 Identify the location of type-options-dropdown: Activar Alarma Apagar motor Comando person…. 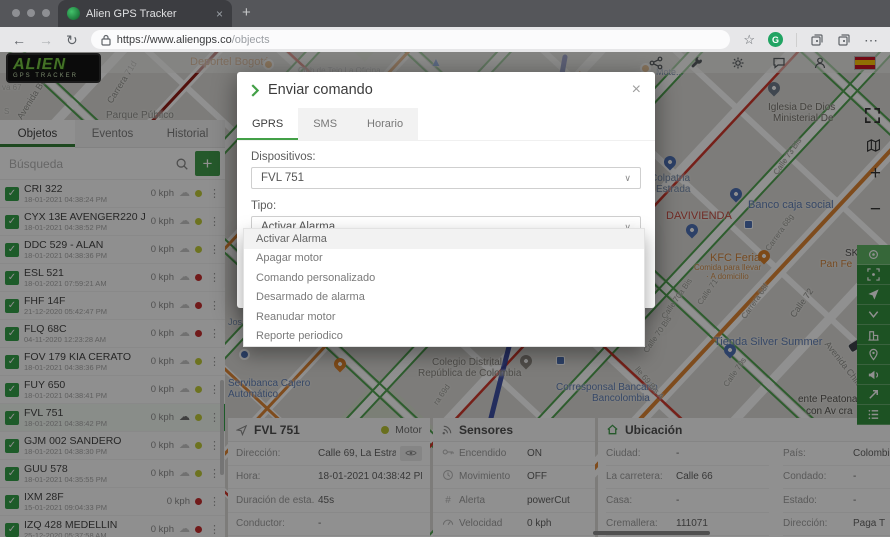
(444, 287).